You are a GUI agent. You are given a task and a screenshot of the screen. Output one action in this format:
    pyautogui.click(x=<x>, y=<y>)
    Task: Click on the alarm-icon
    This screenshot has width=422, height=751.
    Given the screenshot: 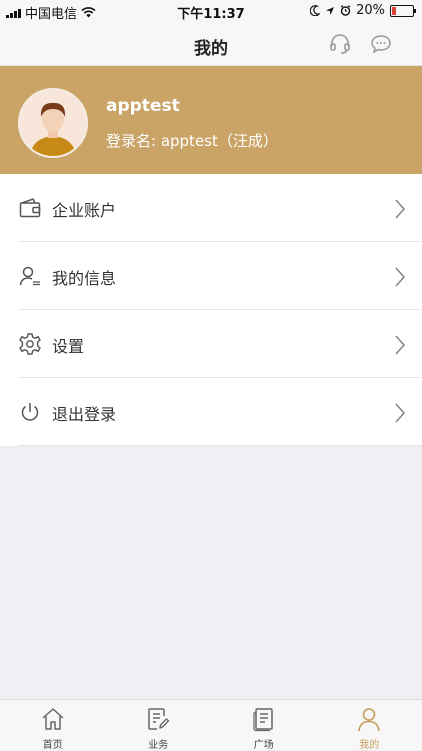 What is the action you would take?
    pyautogui.click(x=345, y=10)
    